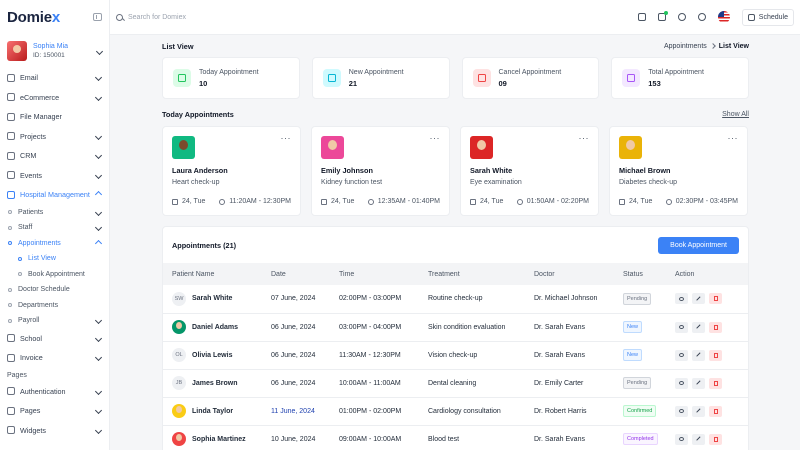 The image size is (800, 450). Describe the element at coordinates (701, 17) in the screenshot. I see `moon-icon` at that location.